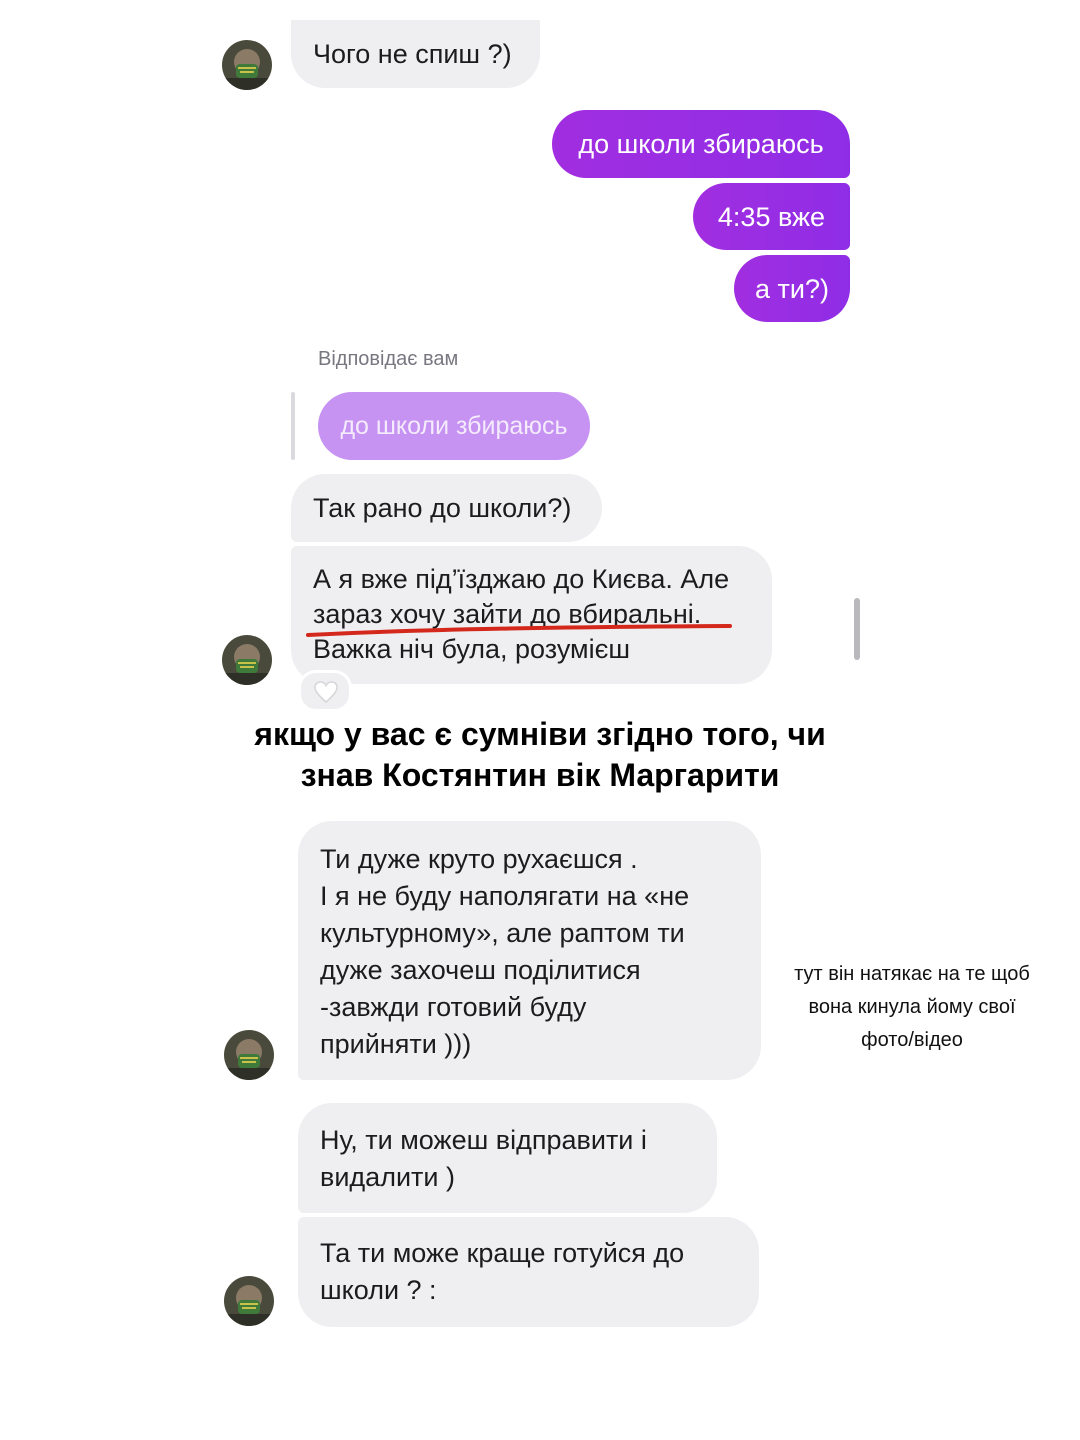 This screenshot has height=1440, width=1080. I want to click on heart-reaction, so click(325, 691).